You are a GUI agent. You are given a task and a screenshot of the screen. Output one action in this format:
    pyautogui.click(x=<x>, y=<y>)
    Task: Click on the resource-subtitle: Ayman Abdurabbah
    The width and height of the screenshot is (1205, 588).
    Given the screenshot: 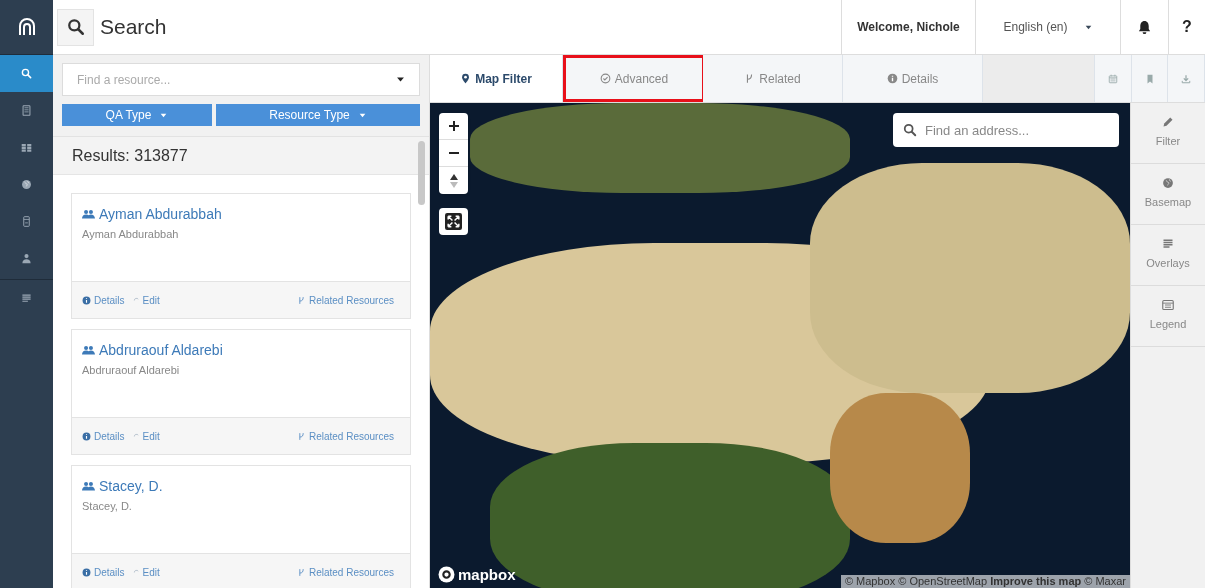 What is the action you would take?
    pyautogui.click(x=131, y=234)
    